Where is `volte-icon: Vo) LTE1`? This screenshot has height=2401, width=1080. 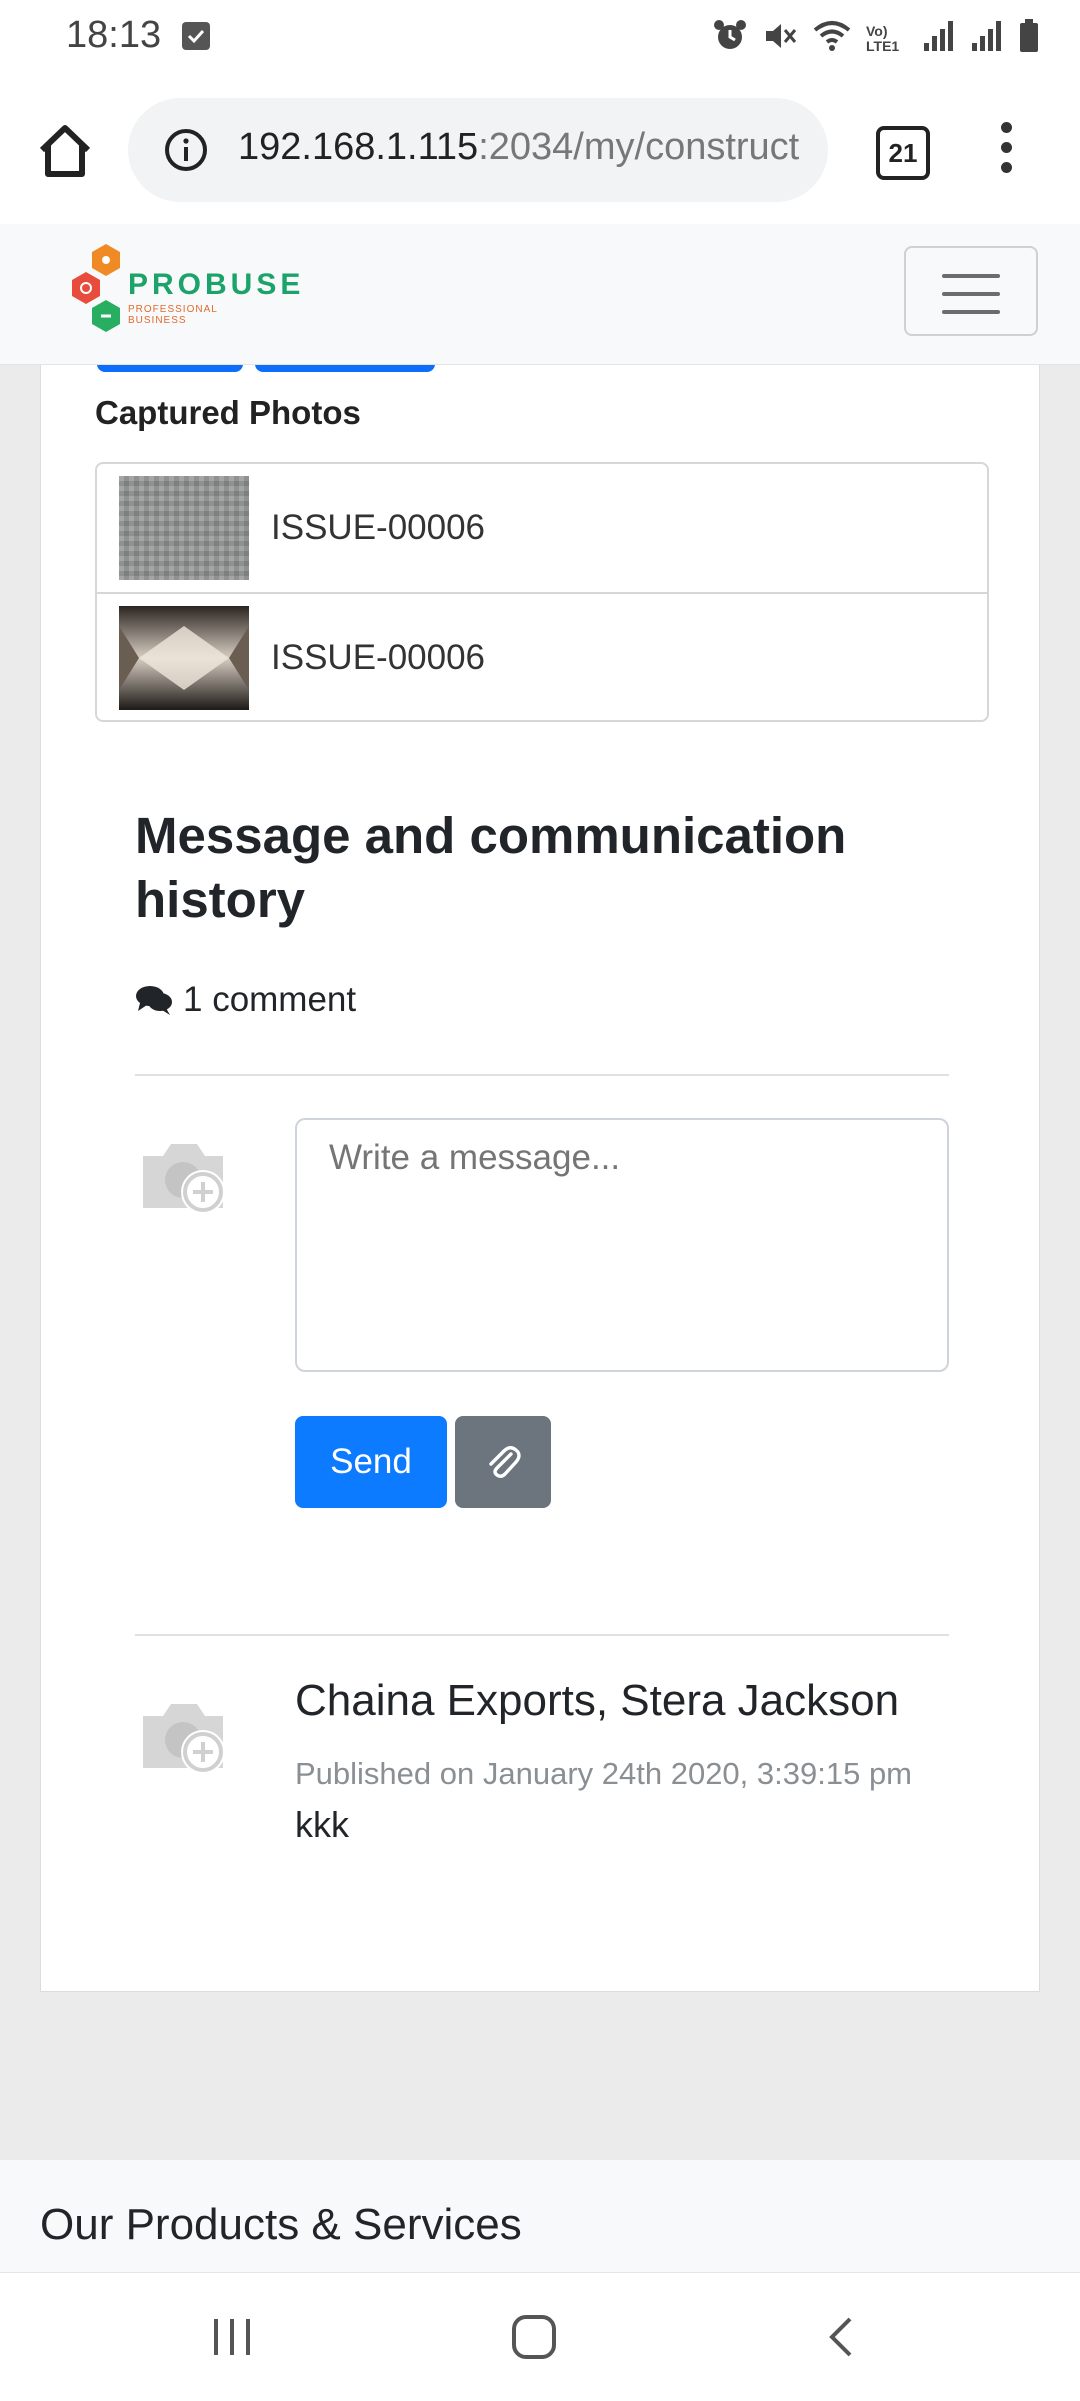
volte-icon: Vo) LTE1 is located at coordinates (883, 38).